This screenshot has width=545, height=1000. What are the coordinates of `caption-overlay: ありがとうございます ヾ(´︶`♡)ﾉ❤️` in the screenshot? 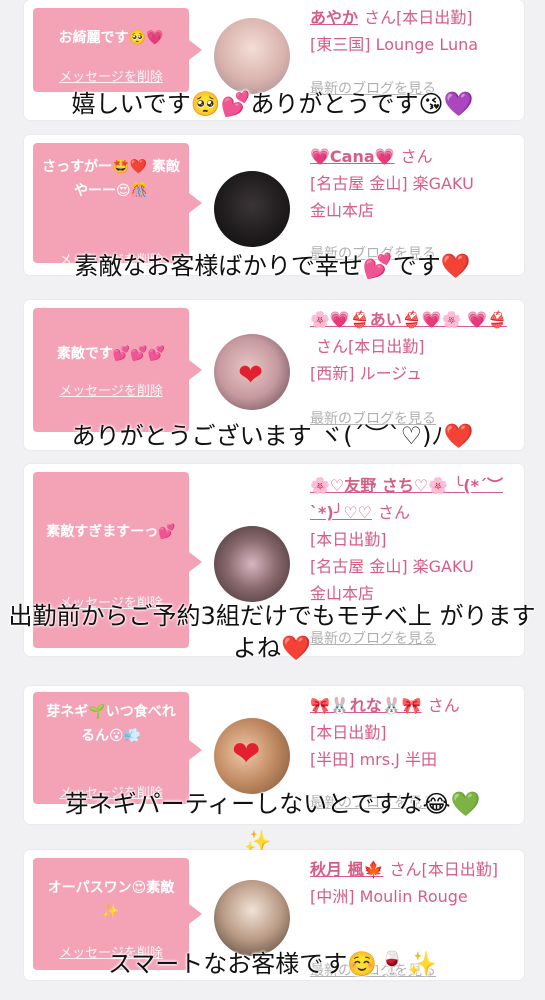 It's located at (272, 436).